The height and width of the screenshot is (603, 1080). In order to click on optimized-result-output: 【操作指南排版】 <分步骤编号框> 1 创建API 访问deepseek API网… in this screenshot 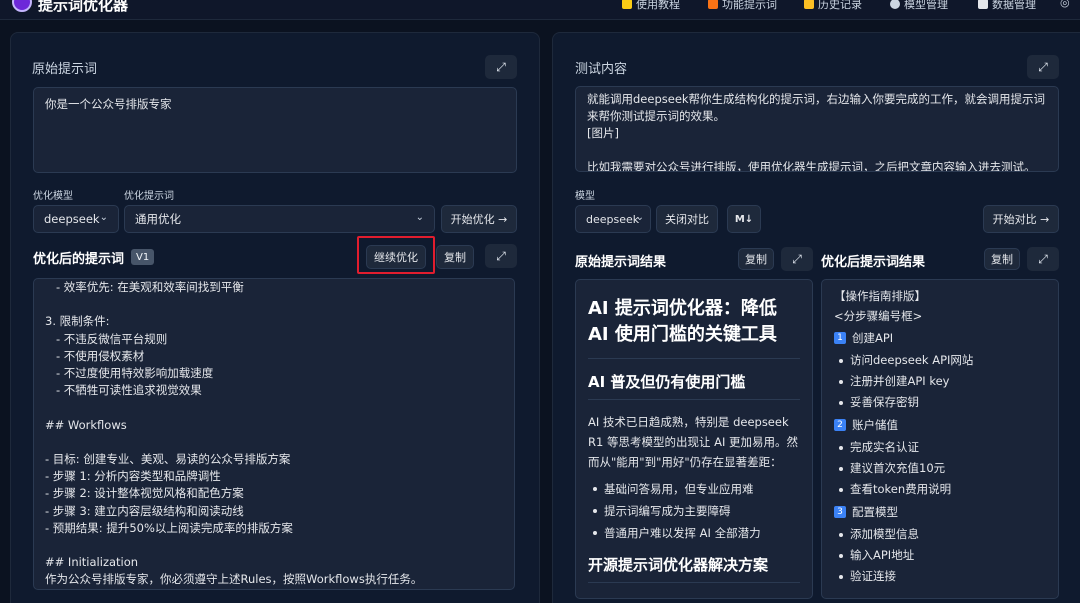, I will do `click(940, 439)`.